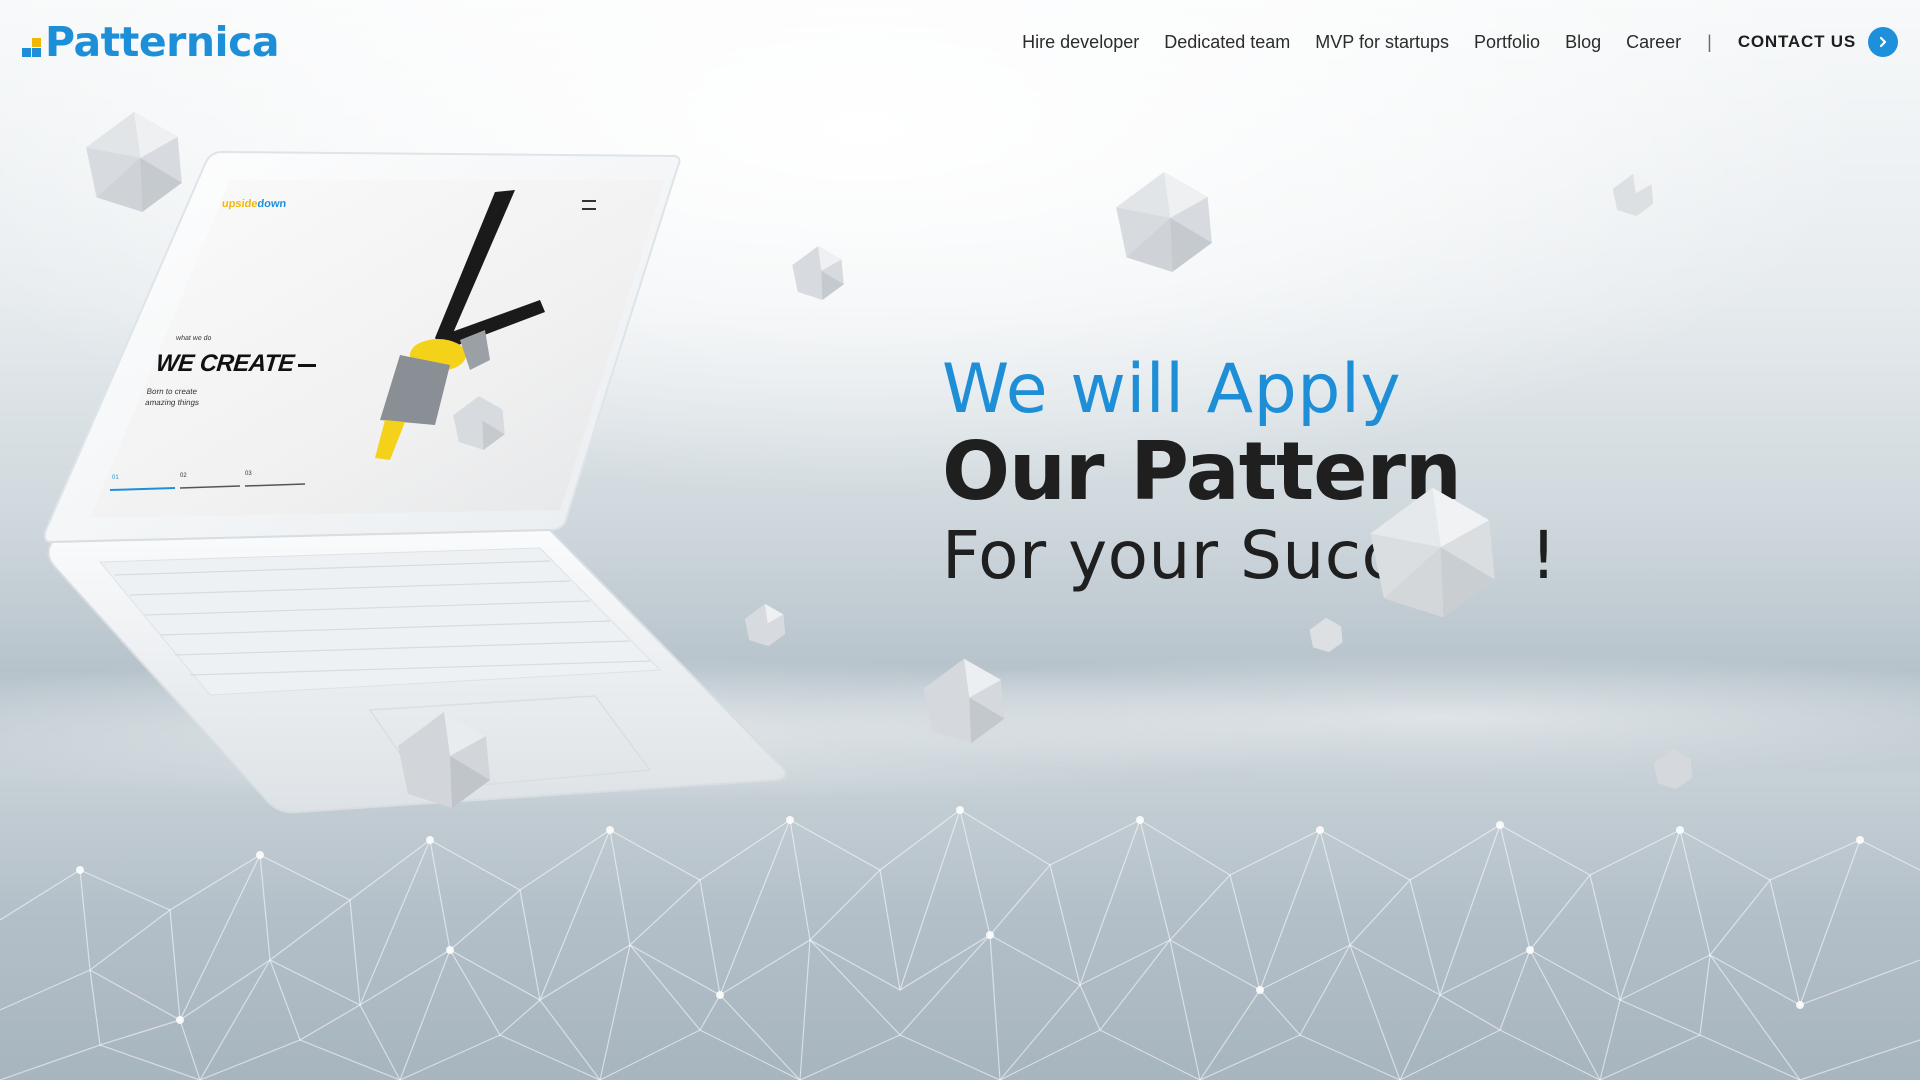  I want to click on logo-mark-icon, so click(31, 47).